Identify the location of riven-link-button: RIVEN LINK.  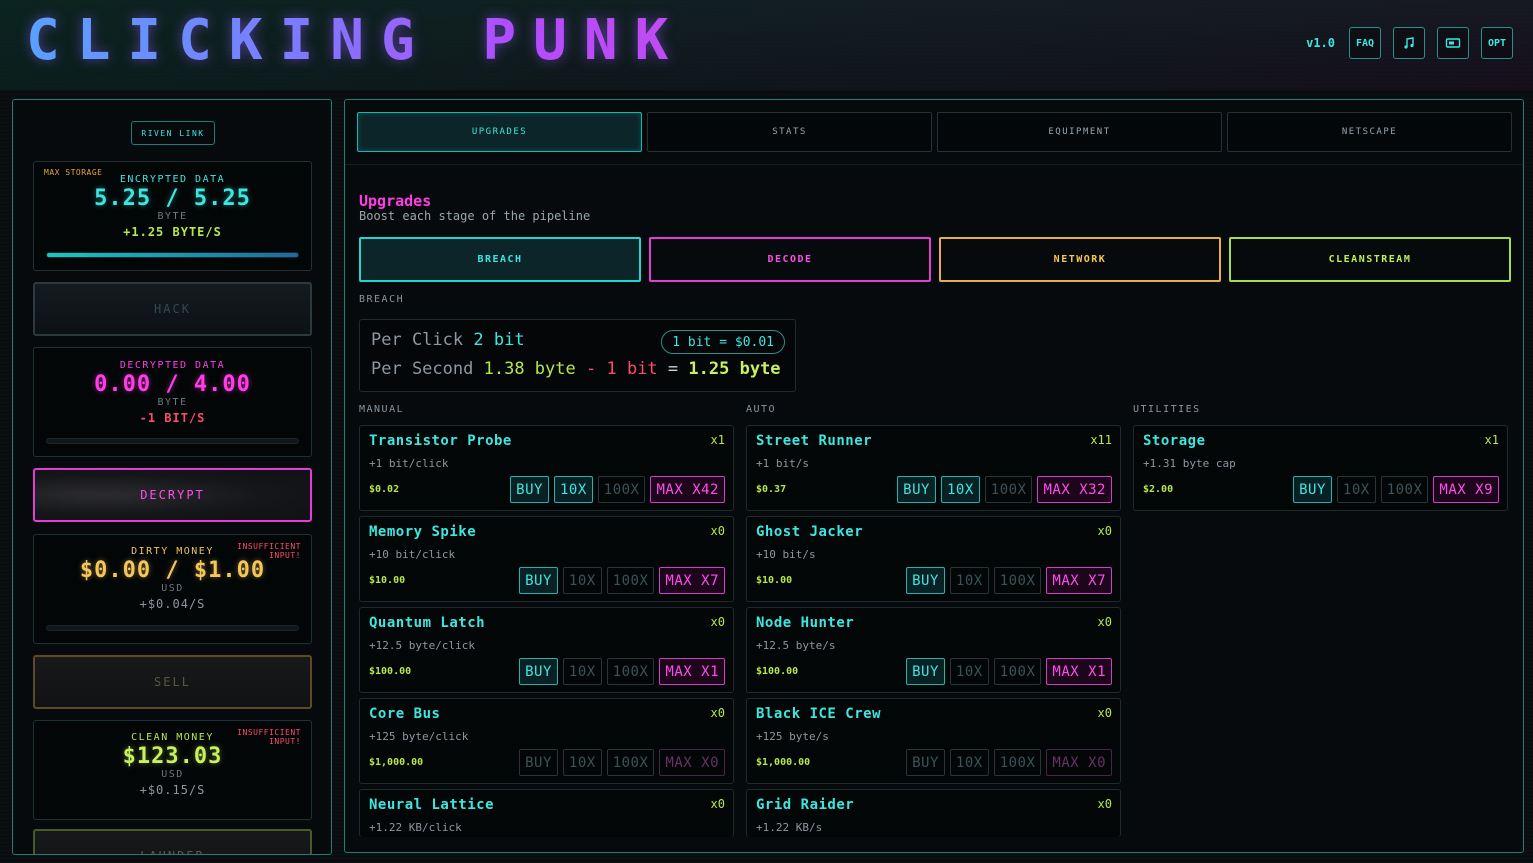
(173, 133).